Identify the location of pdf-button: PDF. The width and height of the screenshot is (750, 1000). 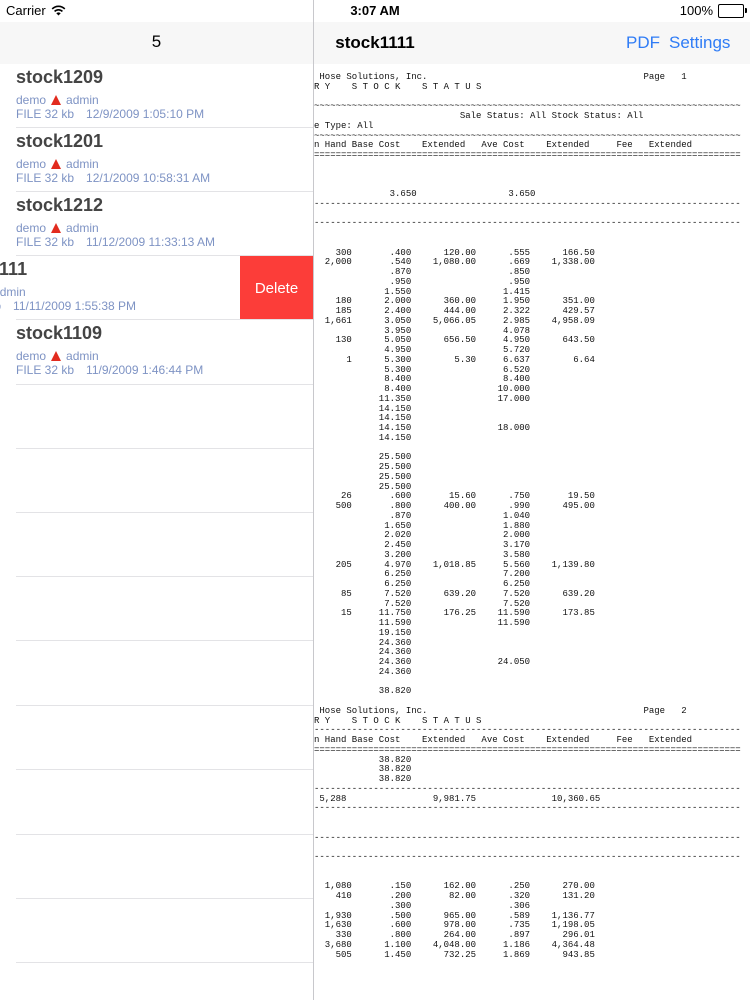
(643, 43).